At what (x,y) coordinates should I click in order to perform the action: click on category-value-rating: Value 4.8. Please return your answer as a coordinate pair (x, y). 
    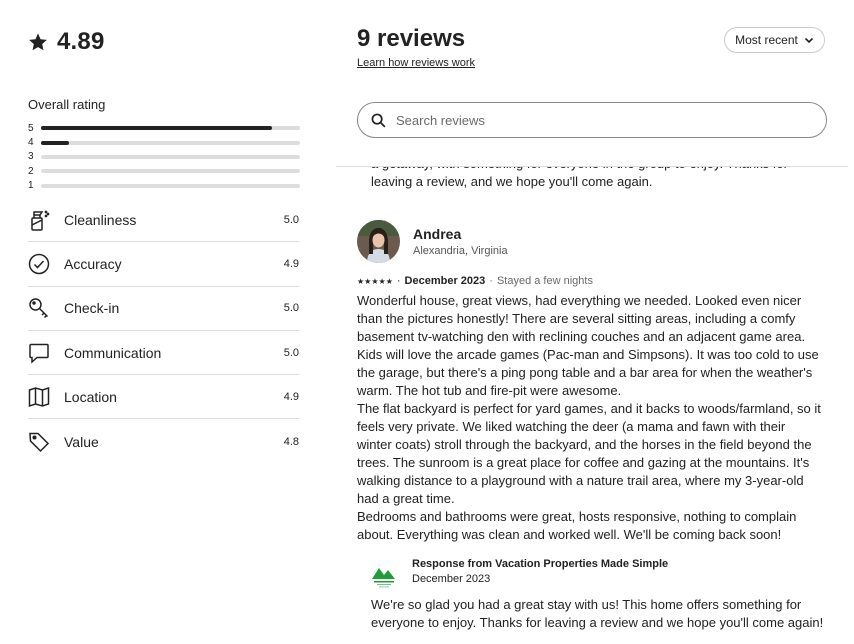
    Looking at the image, I should click on (163, 441).